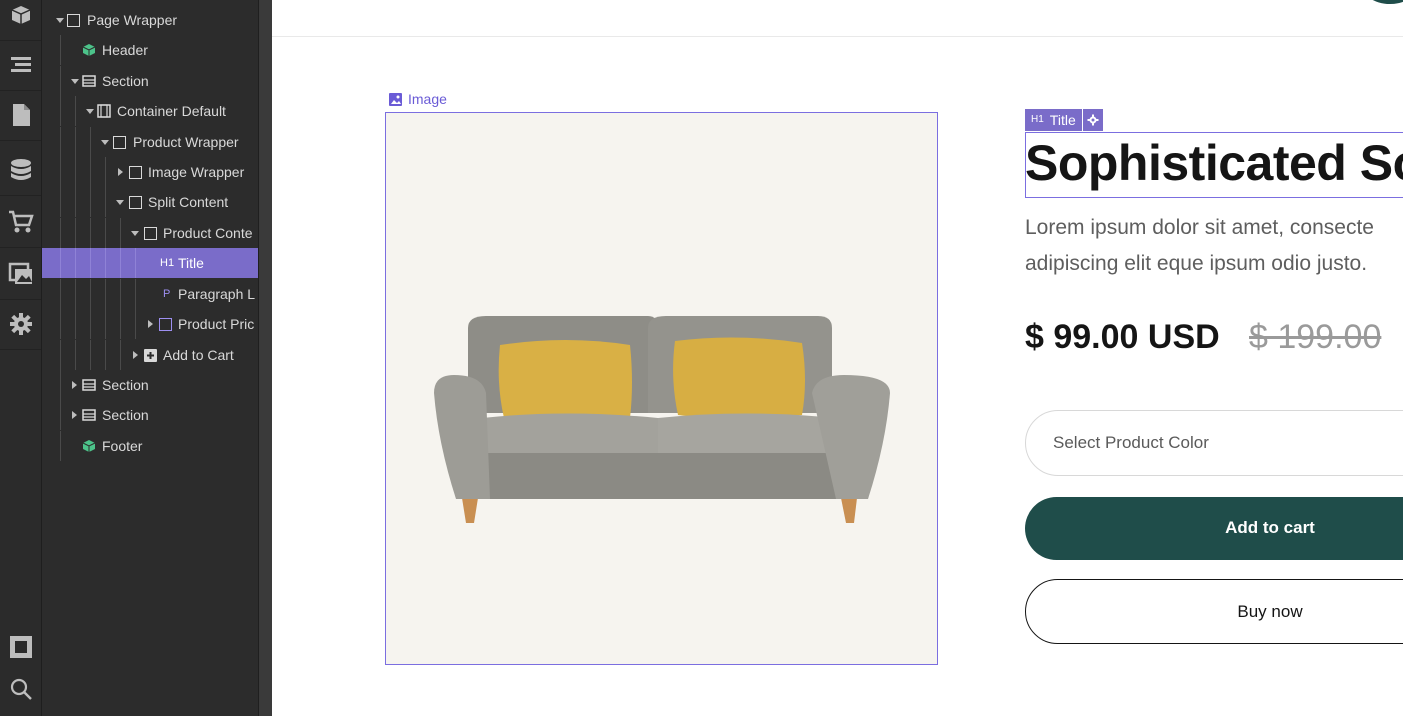 The width and height of the screenshot is (1403, 716). Describe the element at coordinates (1092, 120) in the screenshot. I see `element-settings-gear-icon` at that location.